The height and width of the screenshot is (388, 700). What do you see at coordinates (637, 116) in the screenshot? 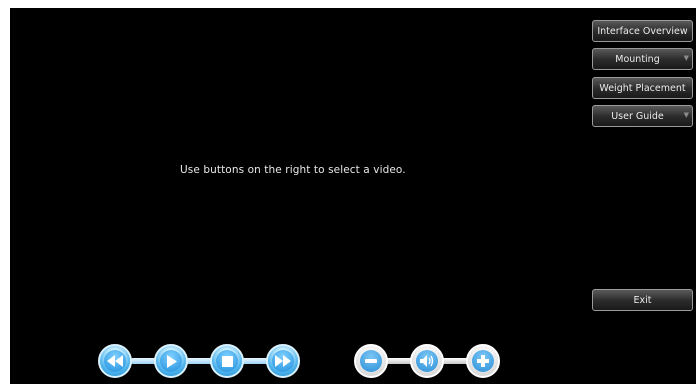
I see `user-guide-label: User Guide` at bounding box center [637, 116].